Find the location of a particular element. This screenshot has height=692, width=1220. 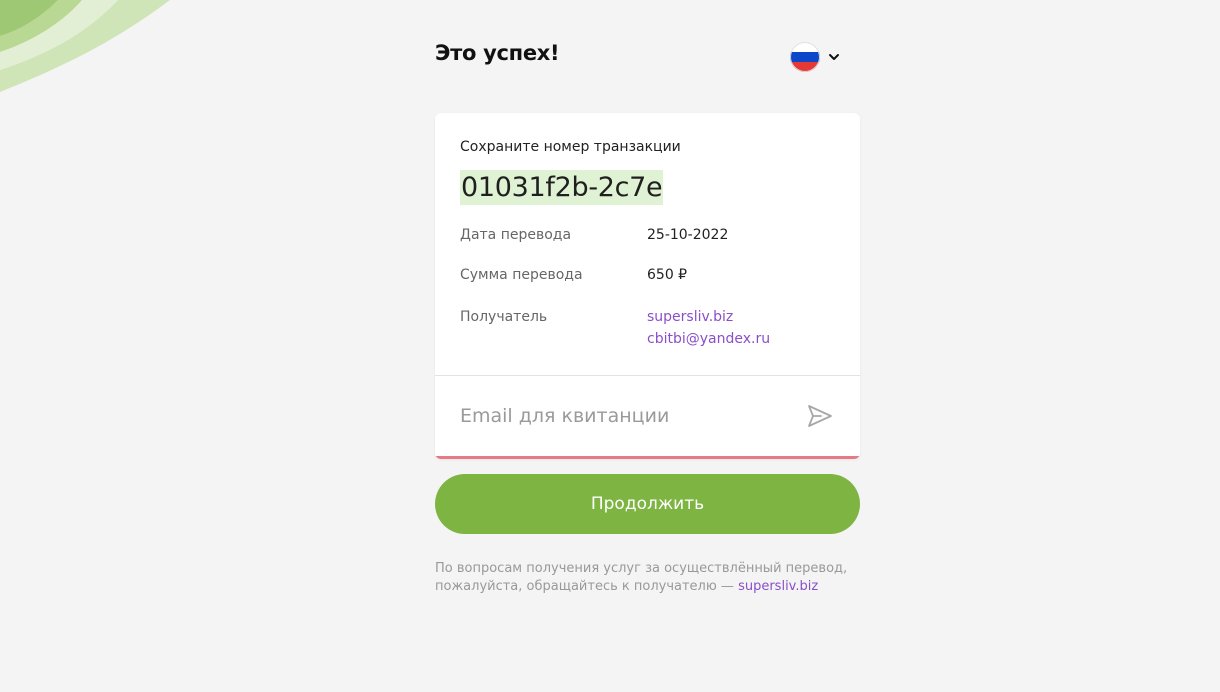

amount-value: 650 ₽ is located at coordinates (667, 275).